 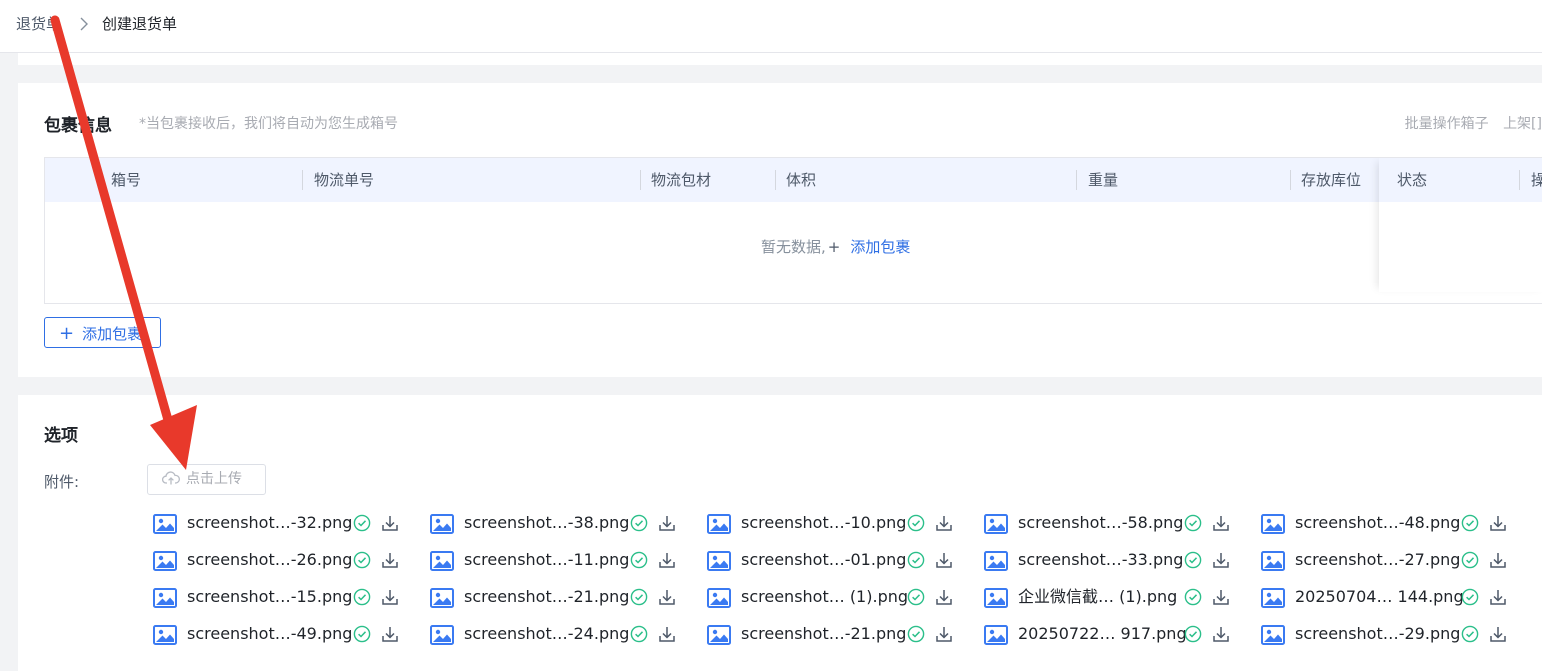 What do you see at coordinates (61, 436) in the screenshot?
I see `options-section-title: 选项` at bounding box center [61, 436].